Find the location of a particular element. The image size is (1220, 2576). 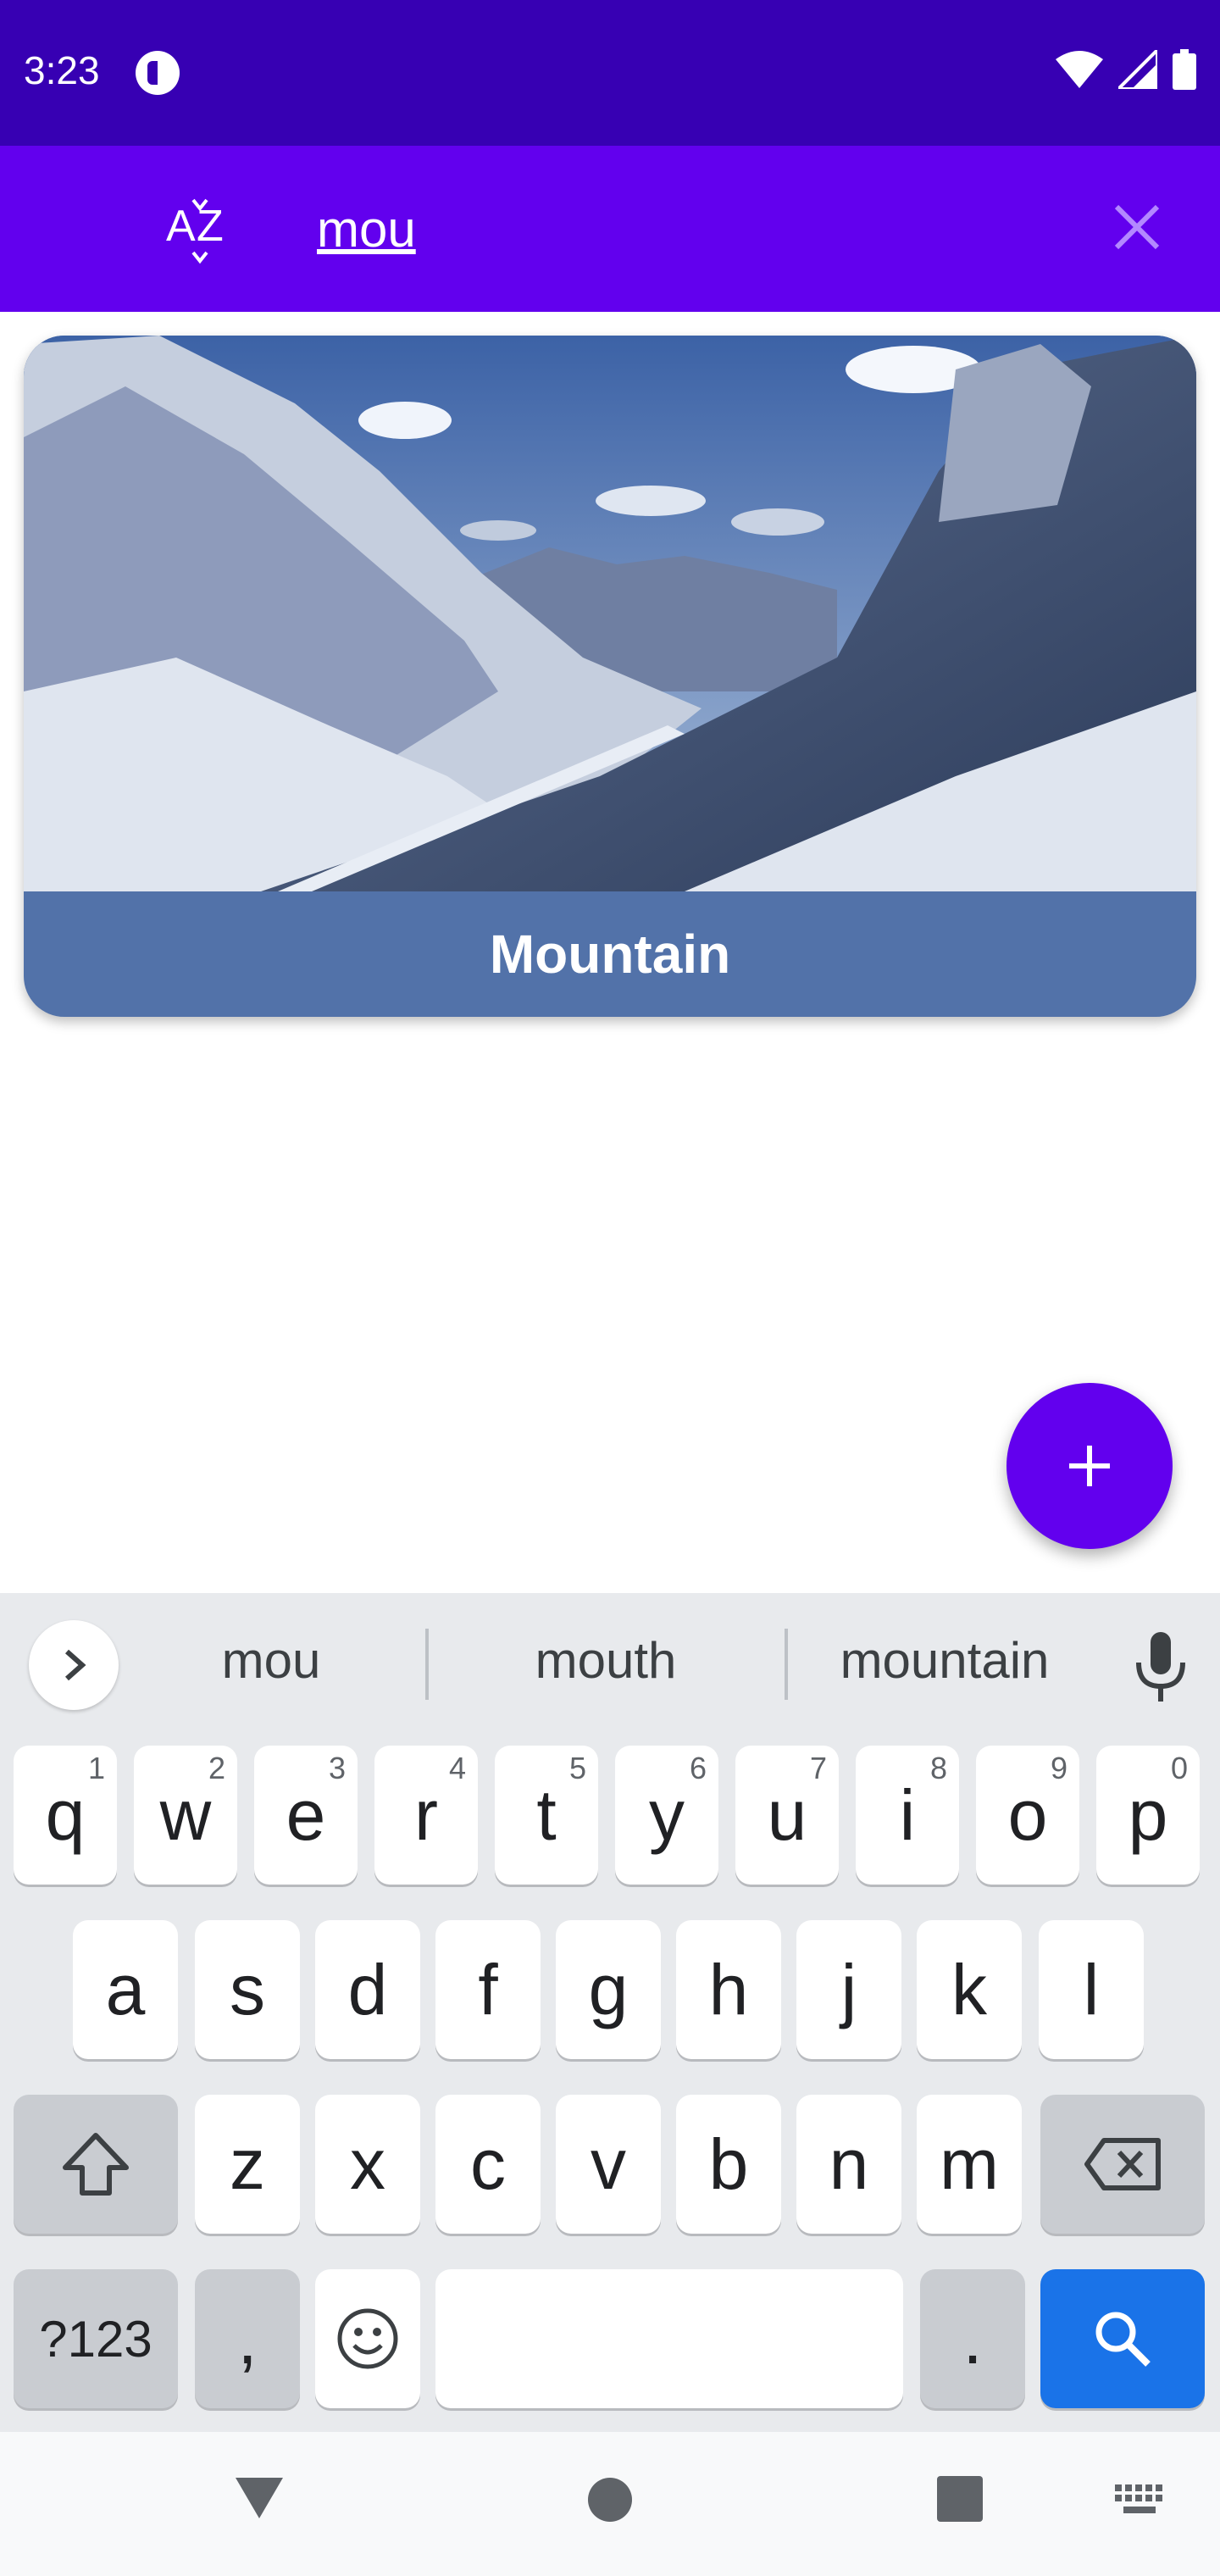

key-hint: 6 is located at coordinates (698, 1768).